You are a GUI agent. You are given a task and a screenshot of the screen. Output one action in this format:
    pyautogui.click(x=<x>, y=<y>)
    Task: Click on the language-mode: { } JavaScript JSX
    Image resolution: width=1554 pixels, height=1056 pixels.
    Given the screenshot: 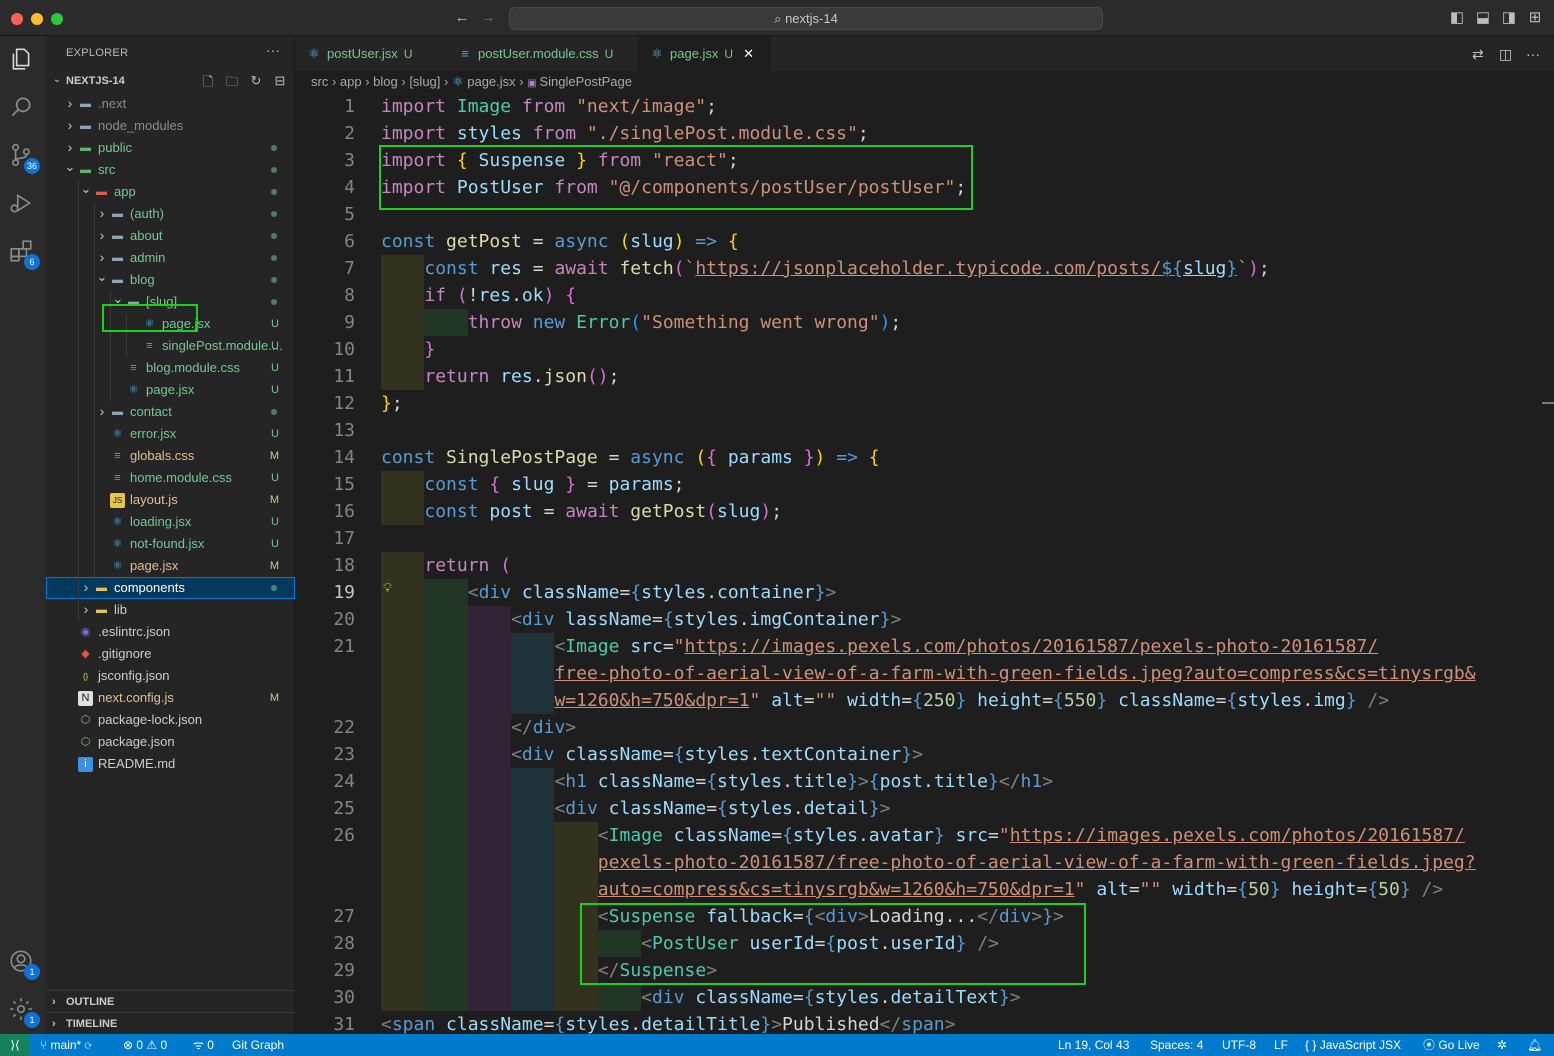 What is the action you would take?
    pyautogui.click(x=1353, y=1045)
    